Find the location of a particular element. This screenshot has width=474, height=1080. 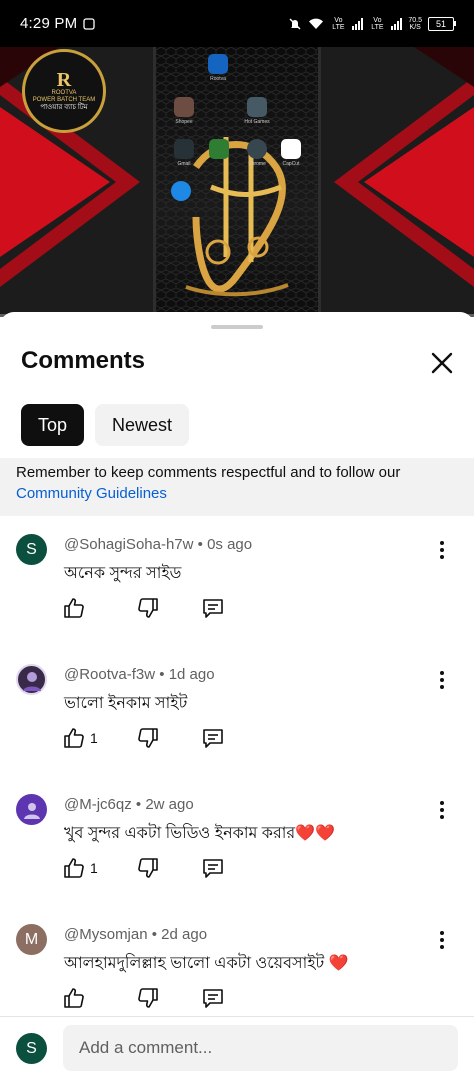

chrome-app-icon is located at coordinates (257, 149).